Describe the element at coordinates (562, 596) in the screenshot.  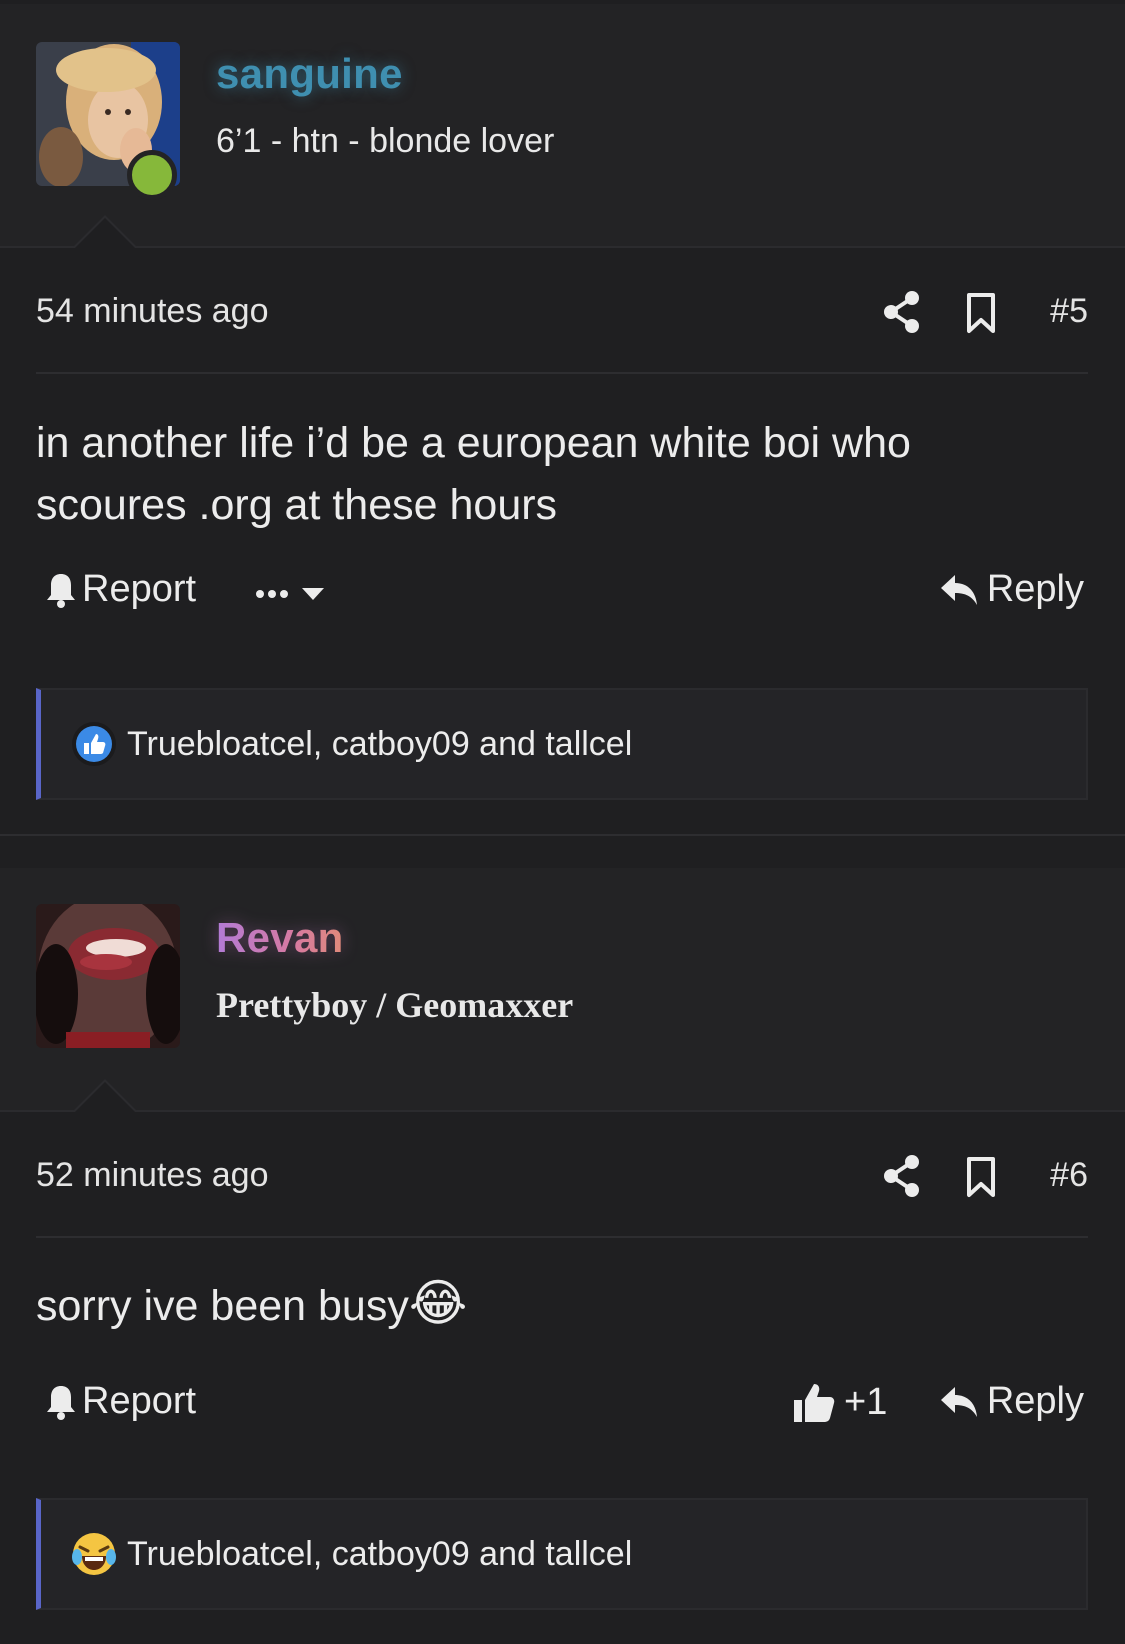
I see `post-actions: Report Reply` at that location.